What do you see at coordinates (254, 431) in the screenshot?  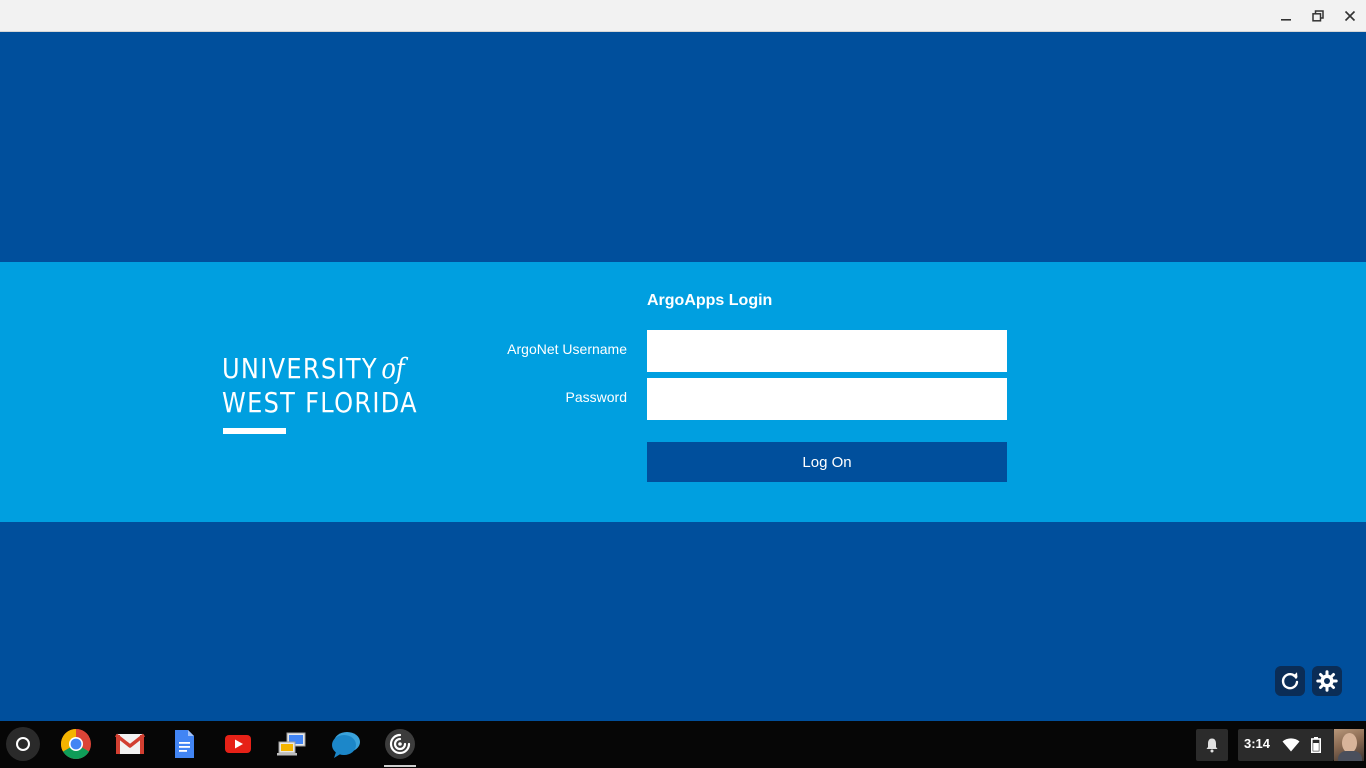 I see `logo-underline` at bounding box center [254, 431].